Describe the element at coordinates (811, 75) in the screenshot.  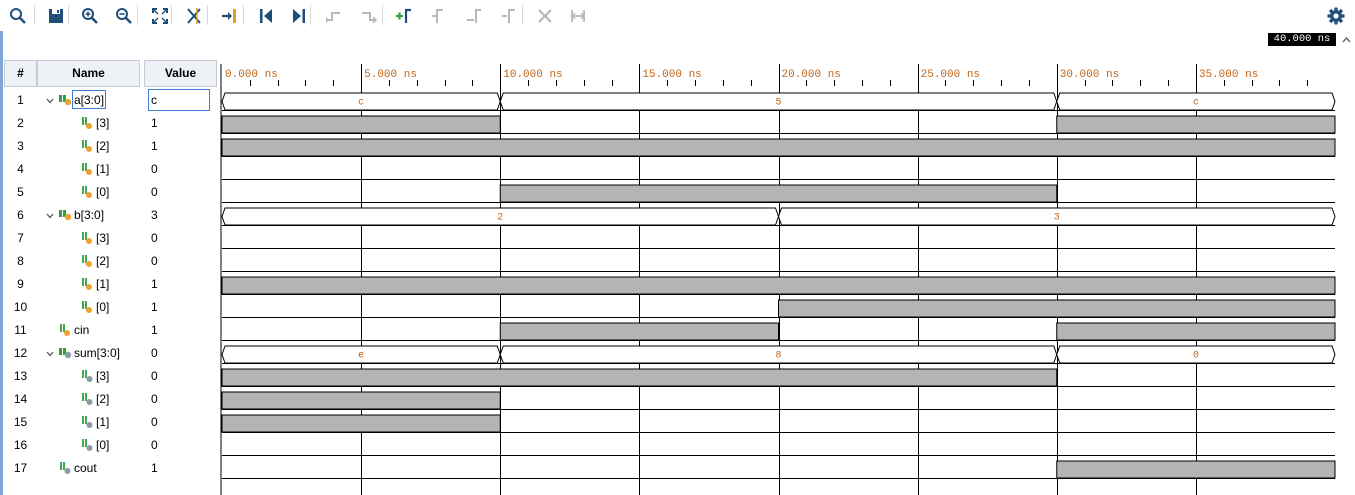
I see `time-tick-label: 20.000 ns` at that location.